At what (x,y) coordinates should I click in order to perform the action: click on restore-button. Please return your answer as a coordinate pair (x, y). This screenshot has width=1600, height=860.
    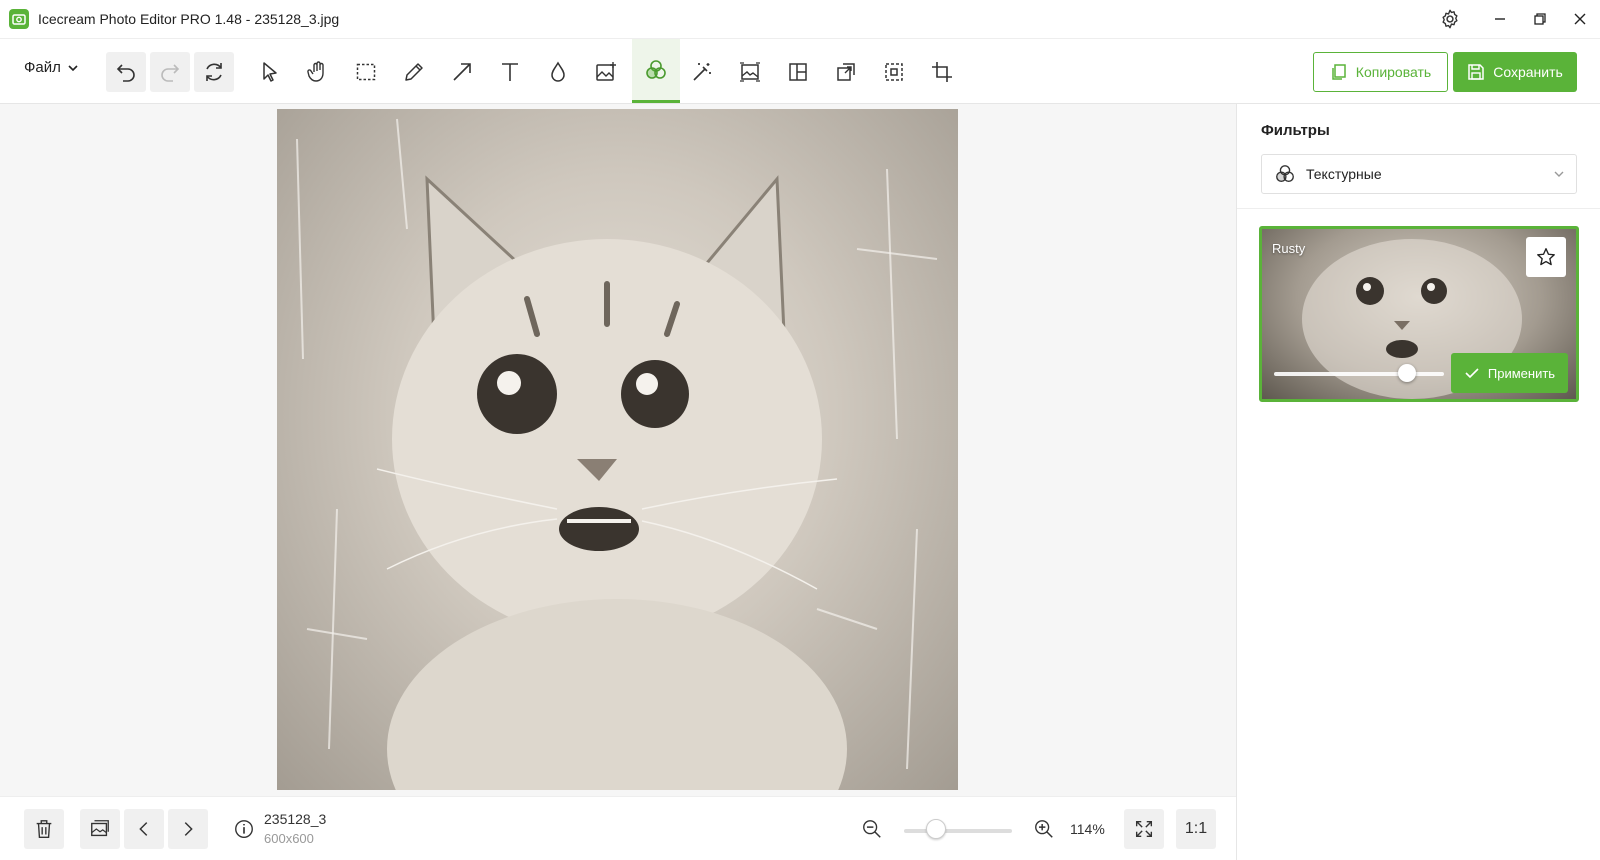
    Looking at the image, I should click on (1540, 19).